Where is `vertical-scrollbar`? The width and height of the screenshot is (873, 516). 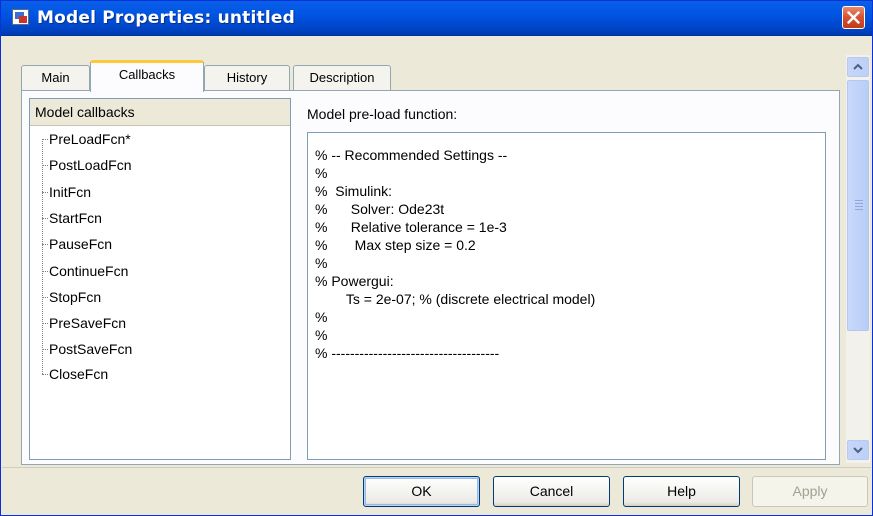
vertical-scrollbar is located at coordinates (858, 259).